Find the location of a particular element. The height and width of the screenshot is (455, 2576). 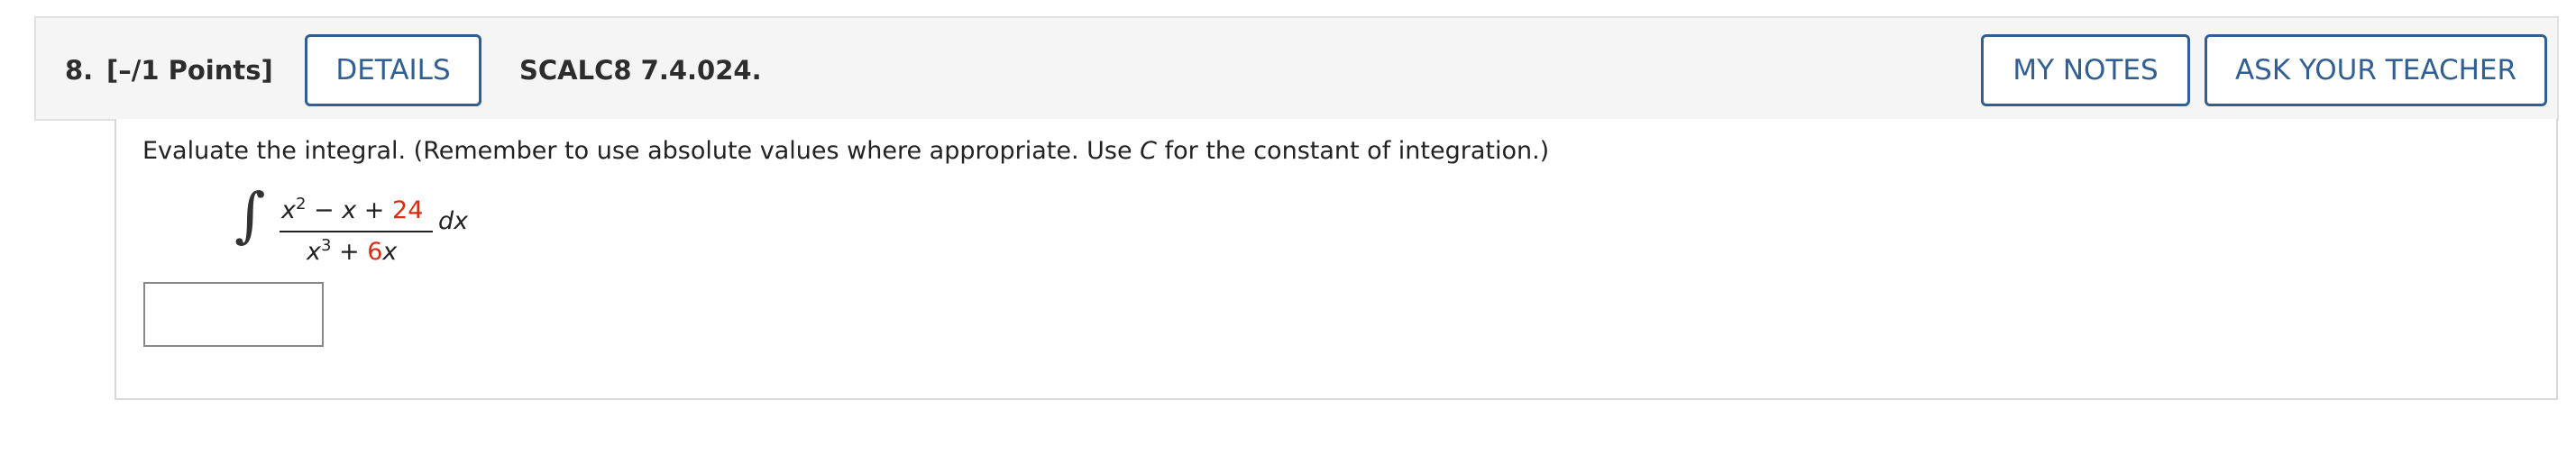

details-button: DETAILS is located at coordinates (393, 70).